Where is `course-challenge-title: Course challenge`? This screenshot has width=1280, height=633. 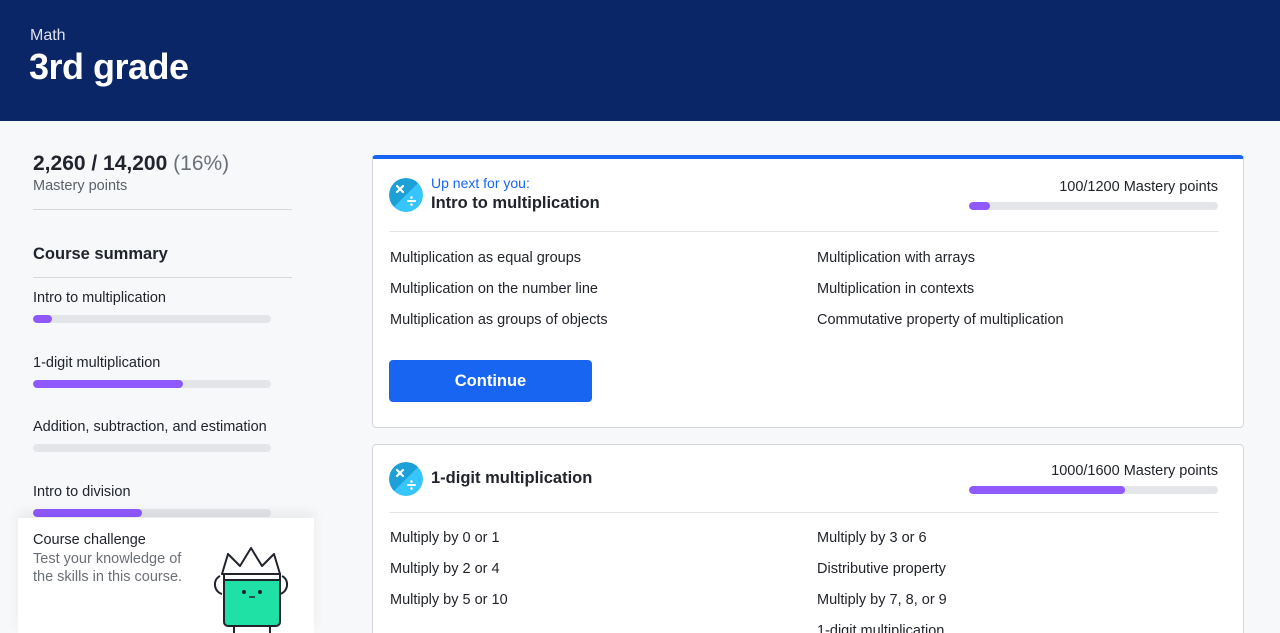
course-challenge-title: Course challenge is located at coordinates (89, 540).